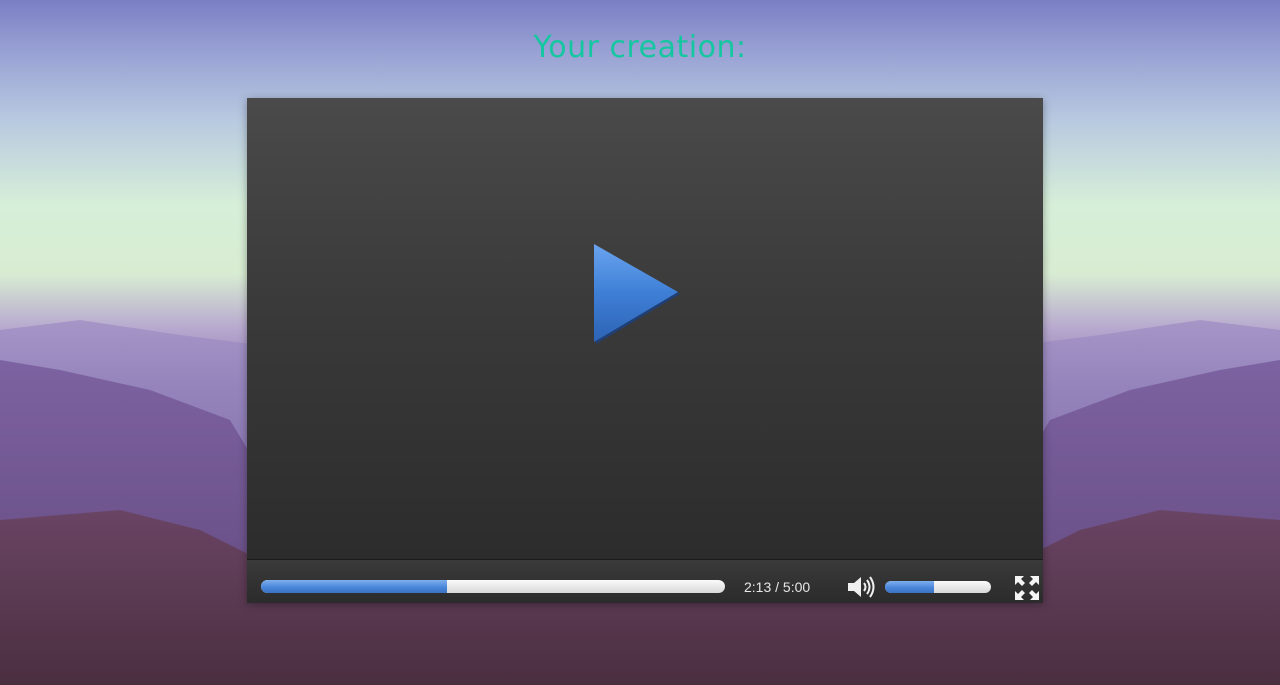 The image size is (1280, 685). Describe the element at coordinates (909, 587) in the screenshot. I see `volume-fill` at that location.